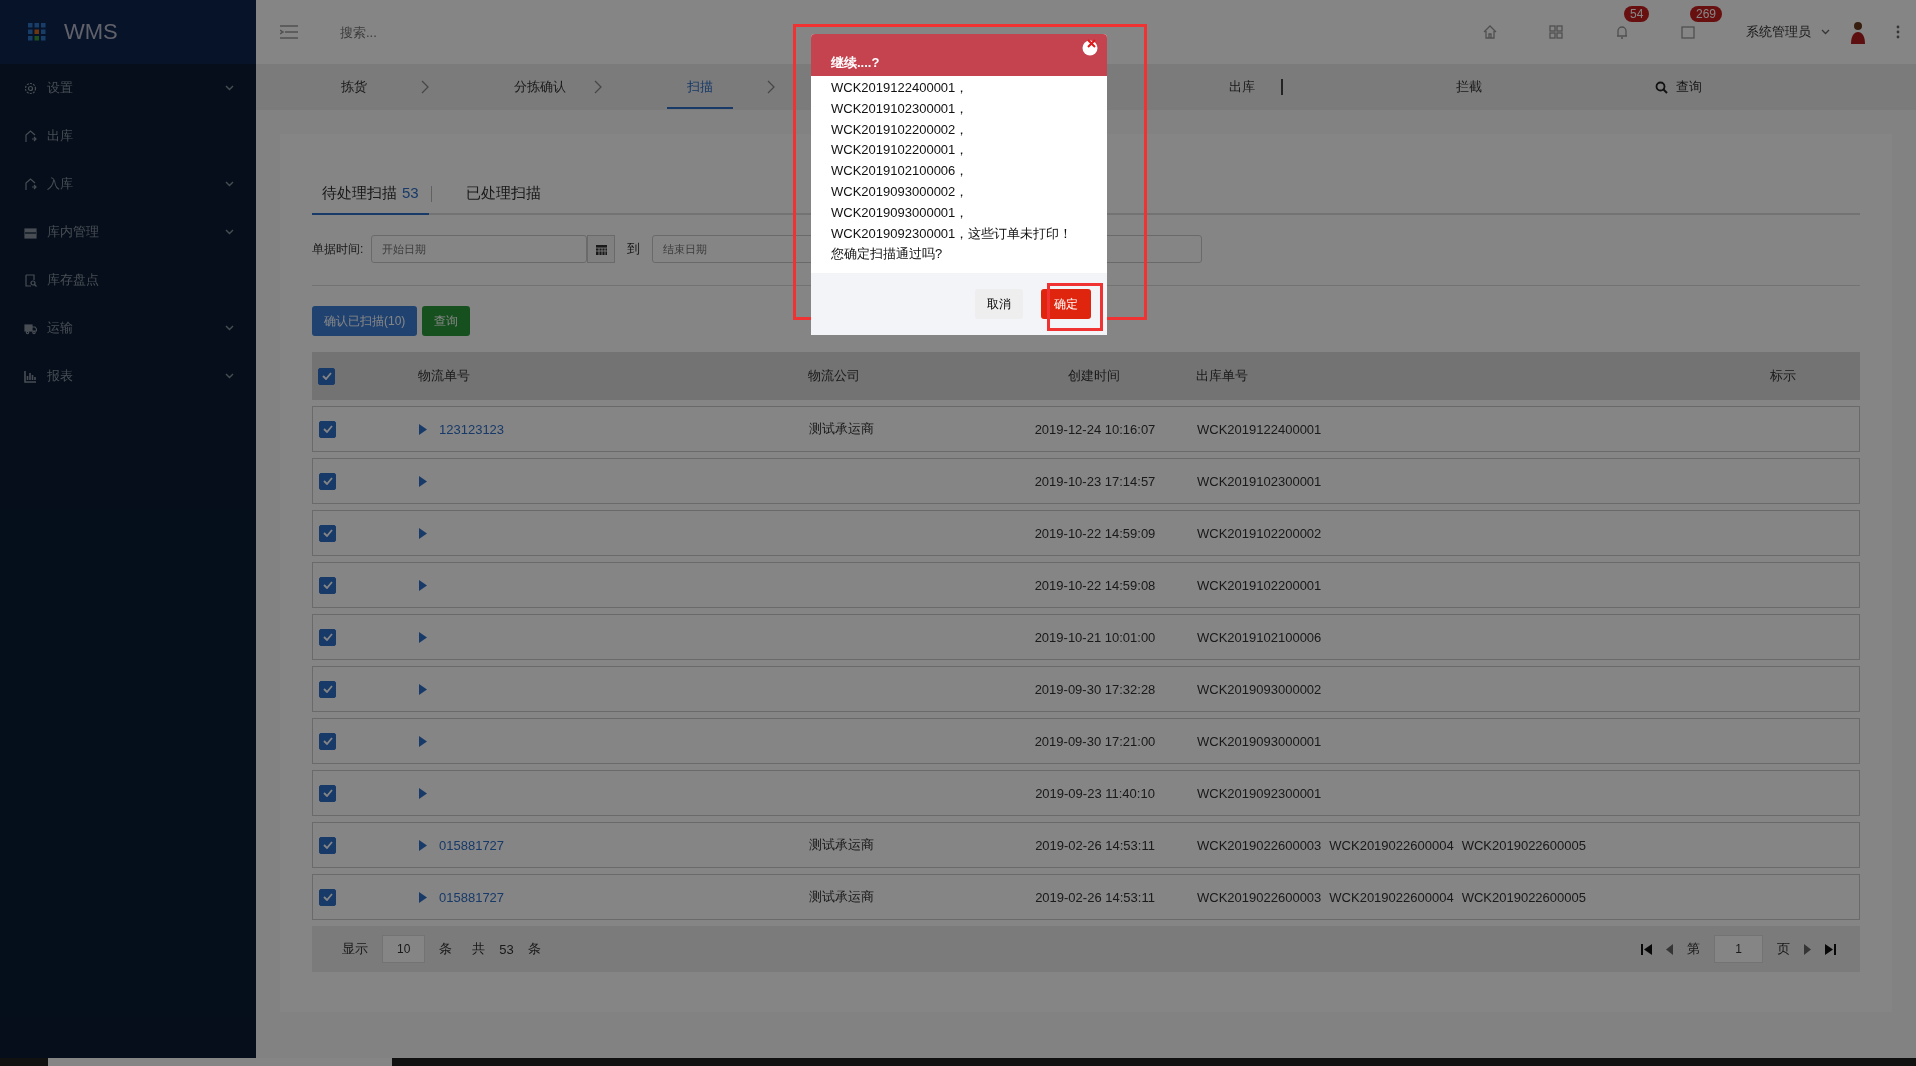 This screenshot has height=1066, width=1916. I want to click on table-cell: 2019-09-30 17:32:28, so click(1095, 689).